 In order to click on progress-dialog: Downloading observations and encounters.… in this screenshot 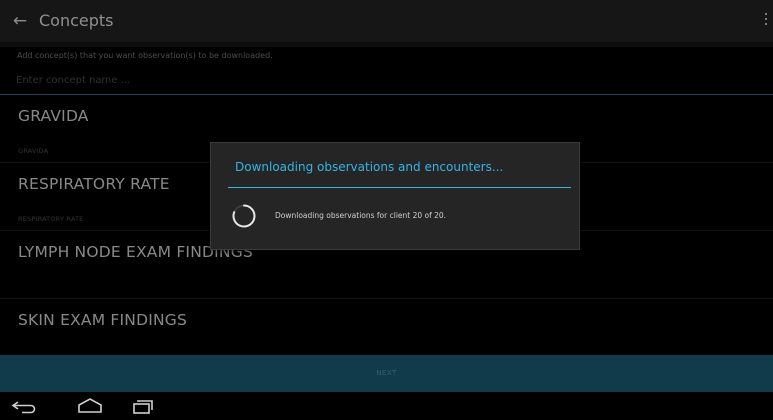, I will do `click(395, 196)`.